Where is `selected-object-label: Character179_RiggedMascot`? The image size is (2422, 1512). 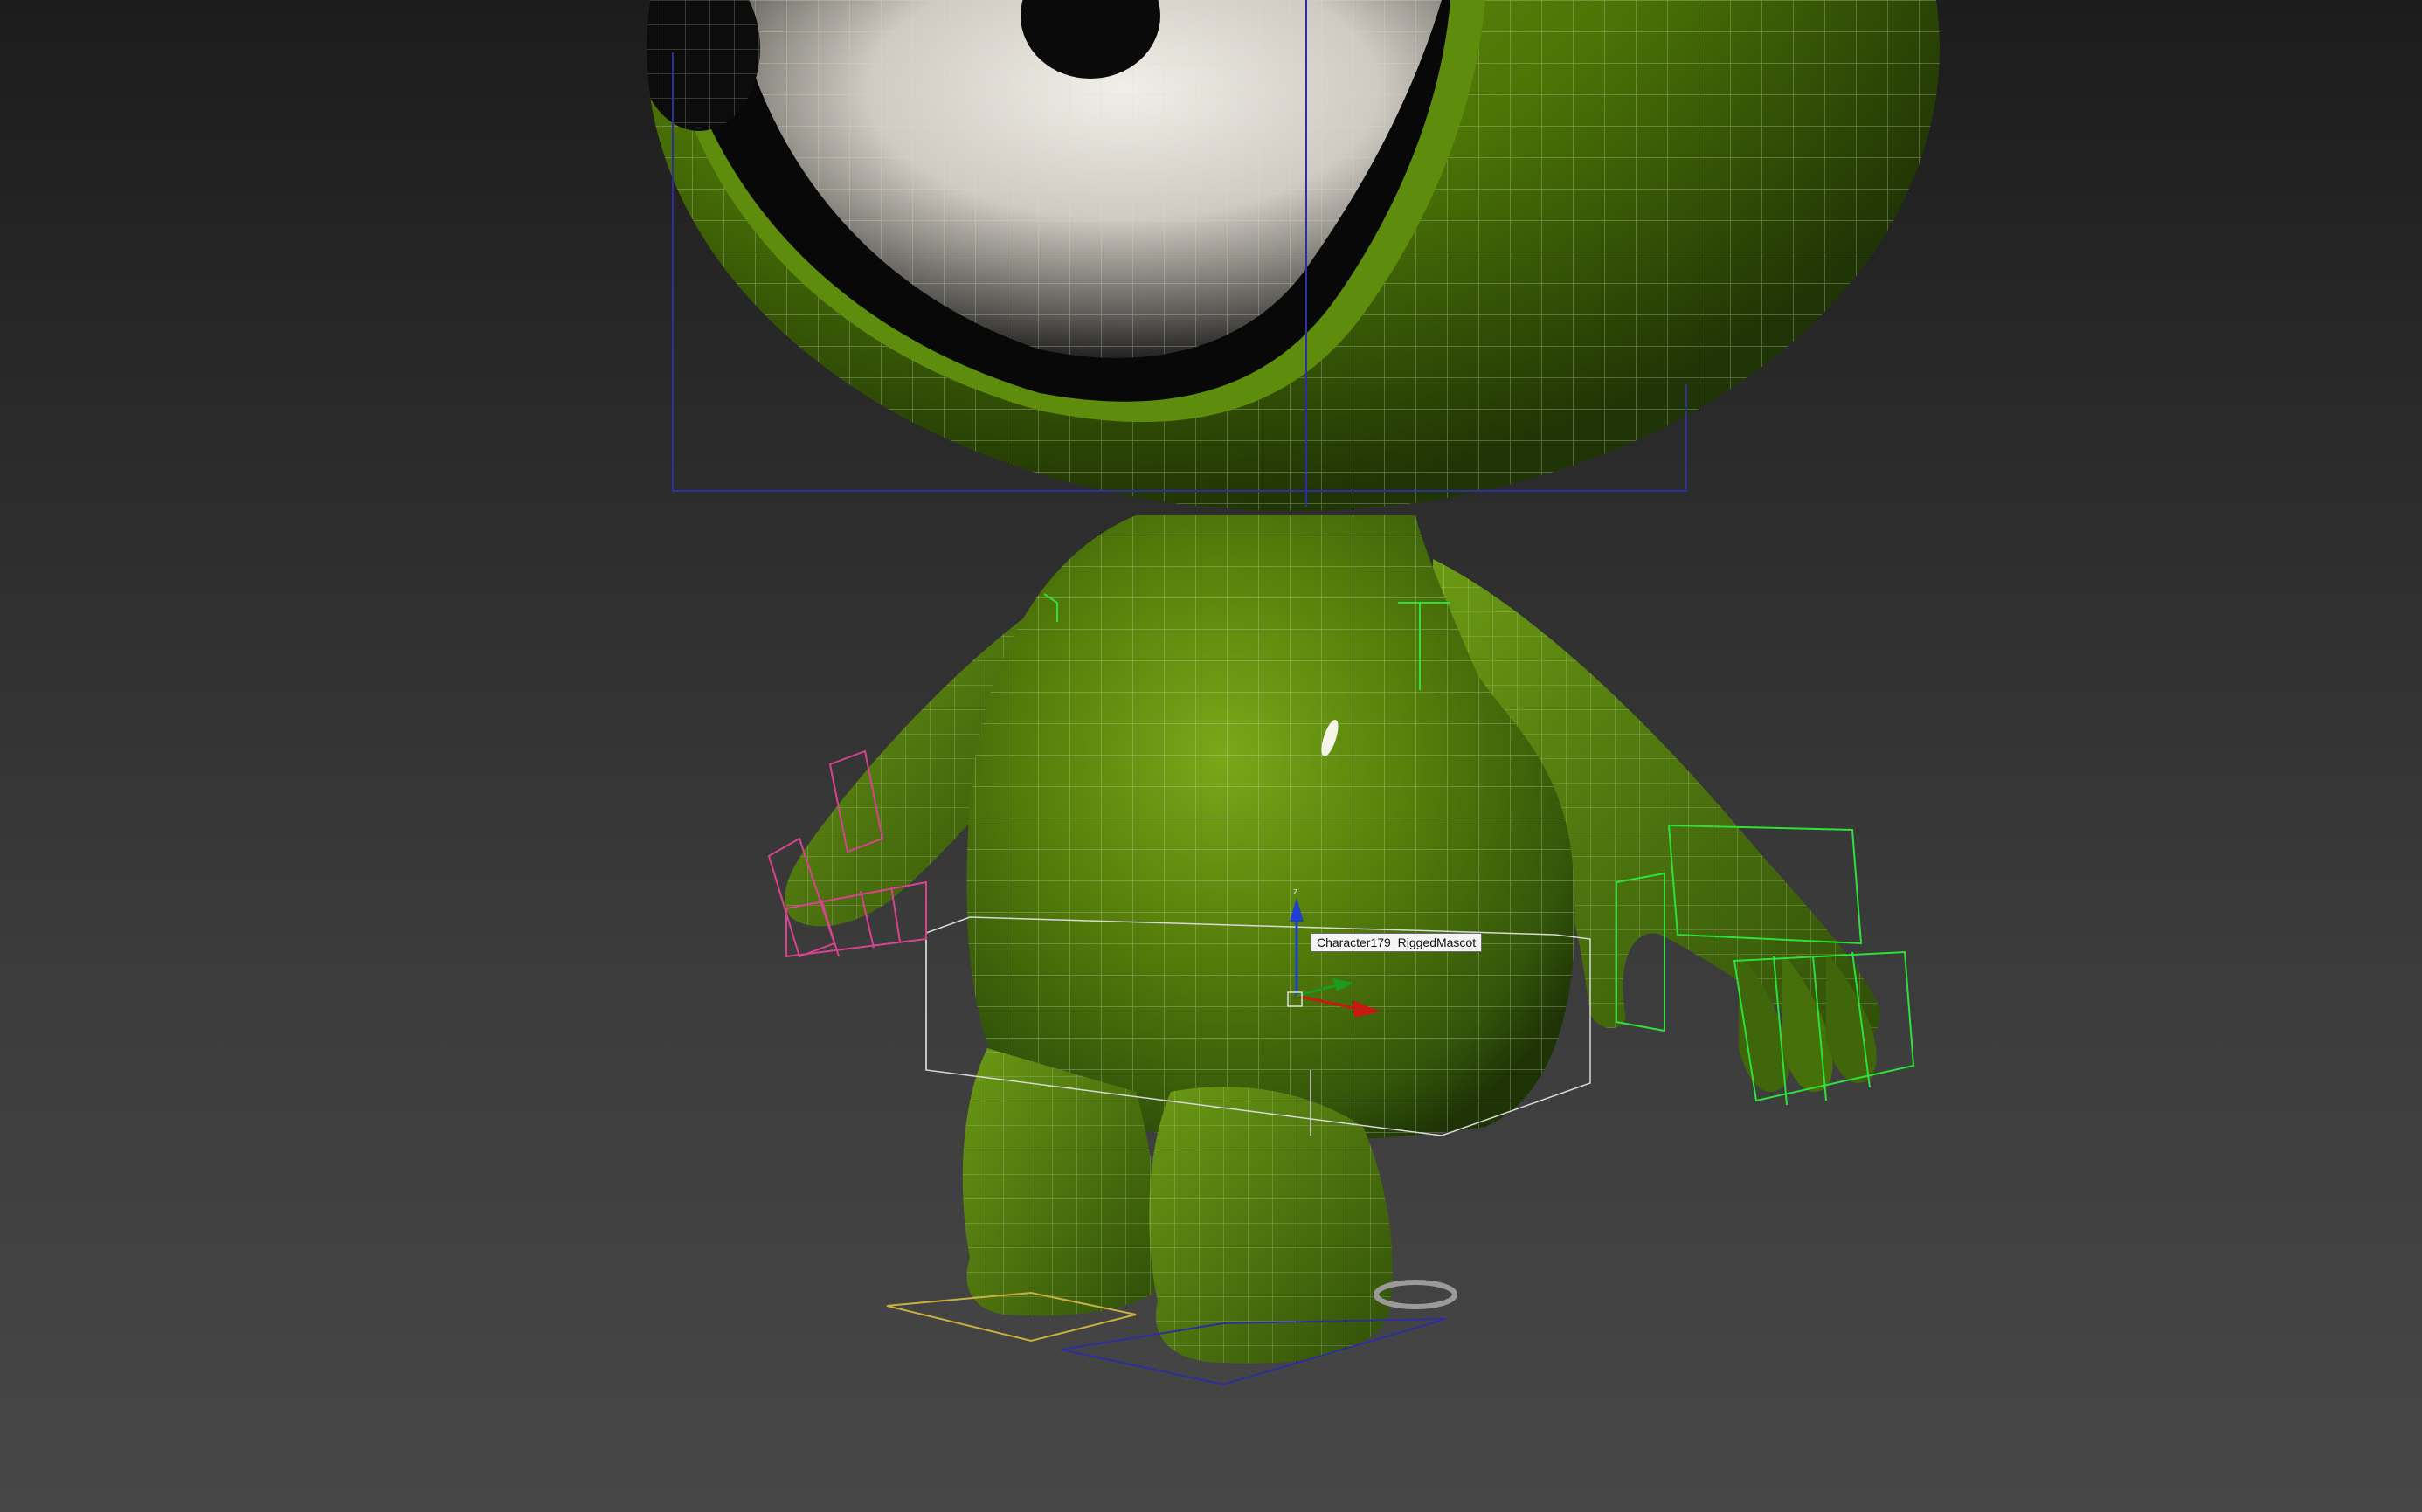 selected-object-label: Character179_RiggedMascot is located at coordinates (1397, 942).